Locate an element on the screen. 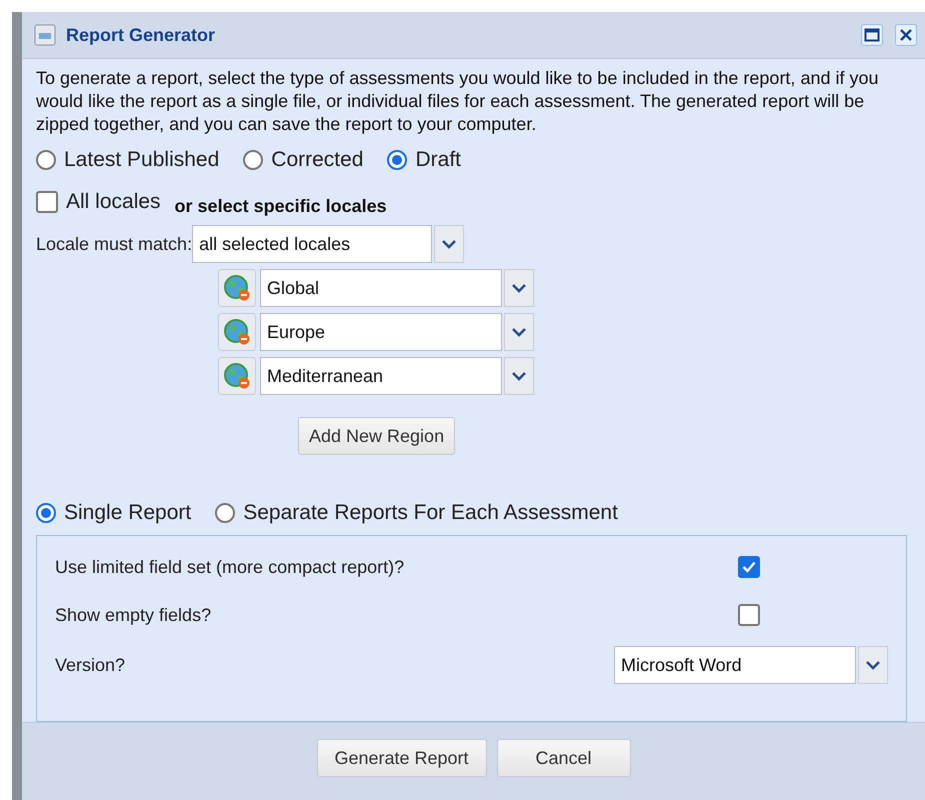 Image resolution: width=925 pixels, height=800 pixels. maximize-icon is located at coordinates (872, 35).